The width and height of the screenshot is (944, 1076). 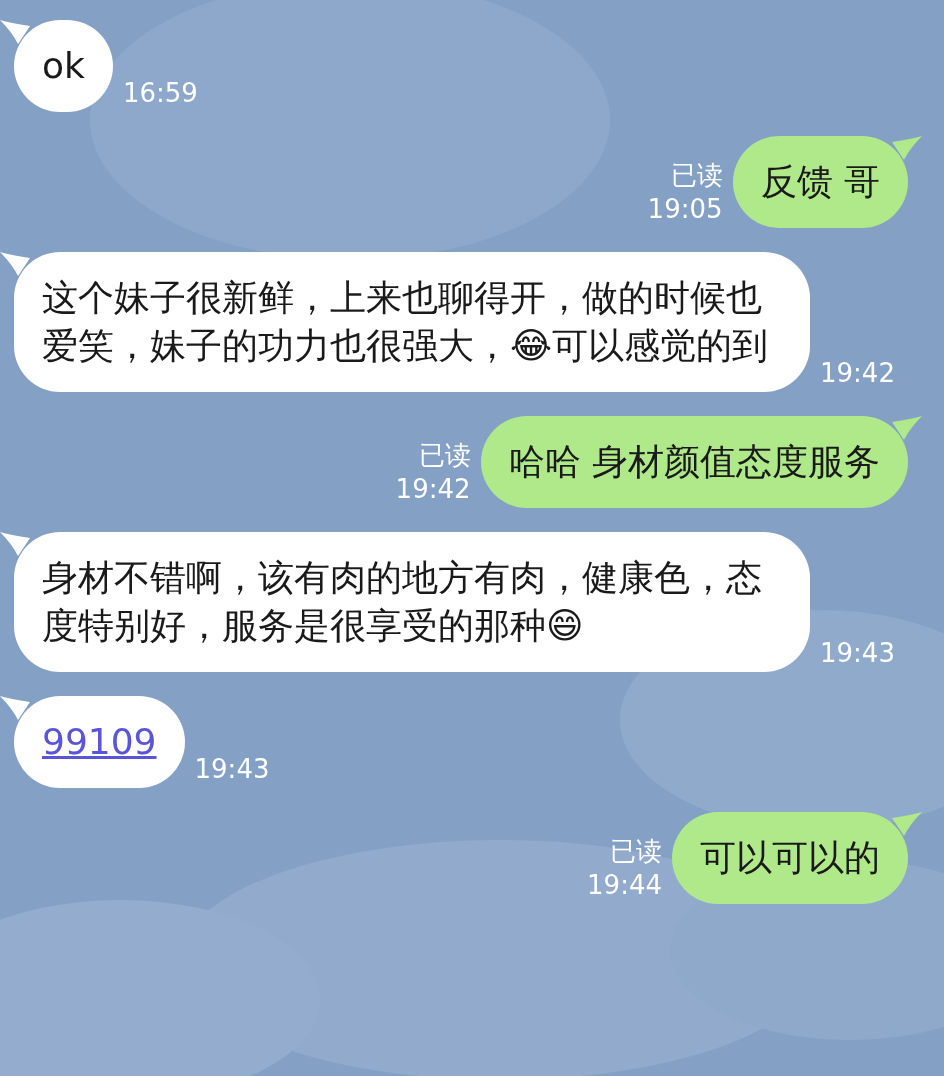 I want to click on message-bubble: 这个妹子很新鲜，上来也聊得开，做的时候也爱笑，妹子的功力也很强大，😂可以感觉的到, so click(x=412, y=322).